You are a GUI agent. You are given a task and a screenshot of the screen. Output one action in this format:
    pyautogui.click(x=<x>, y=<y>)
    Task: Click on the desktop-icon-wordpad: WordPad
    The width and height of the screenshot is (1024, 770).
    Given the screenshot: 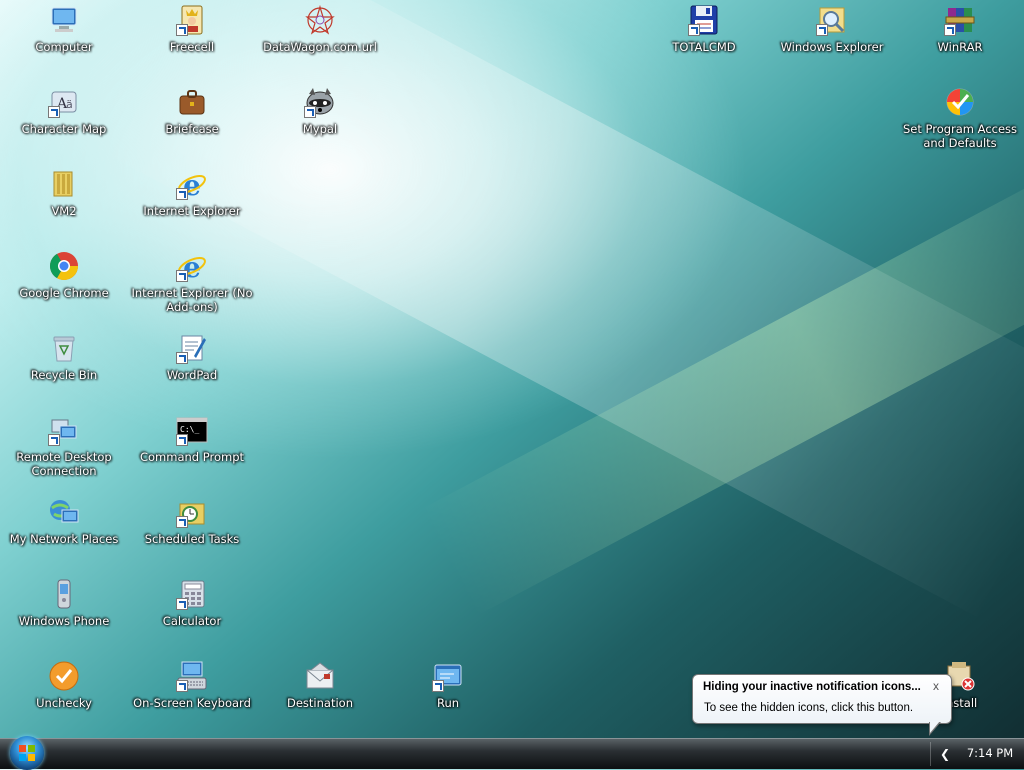 What is the action you would take?
    pyautogui.click(x=192, y=357)
    